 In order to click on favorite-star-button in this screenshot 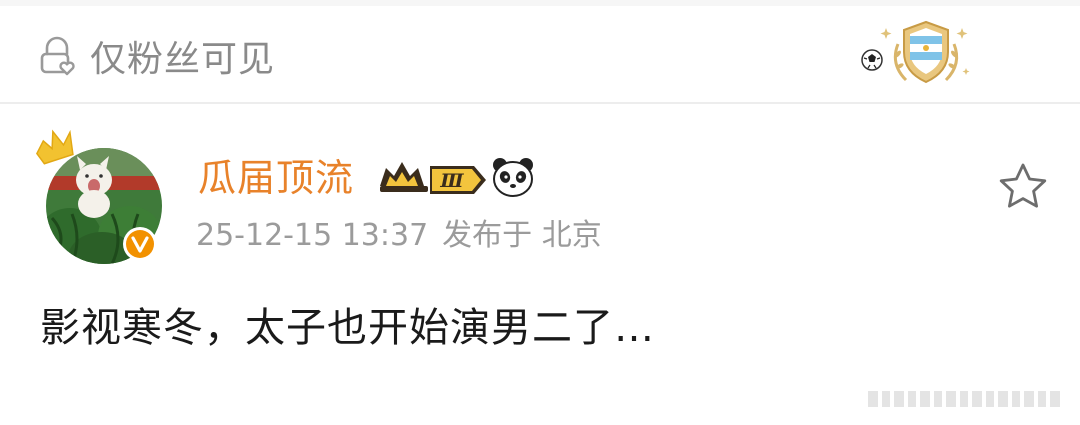, I will do `click(1023, 187)`.